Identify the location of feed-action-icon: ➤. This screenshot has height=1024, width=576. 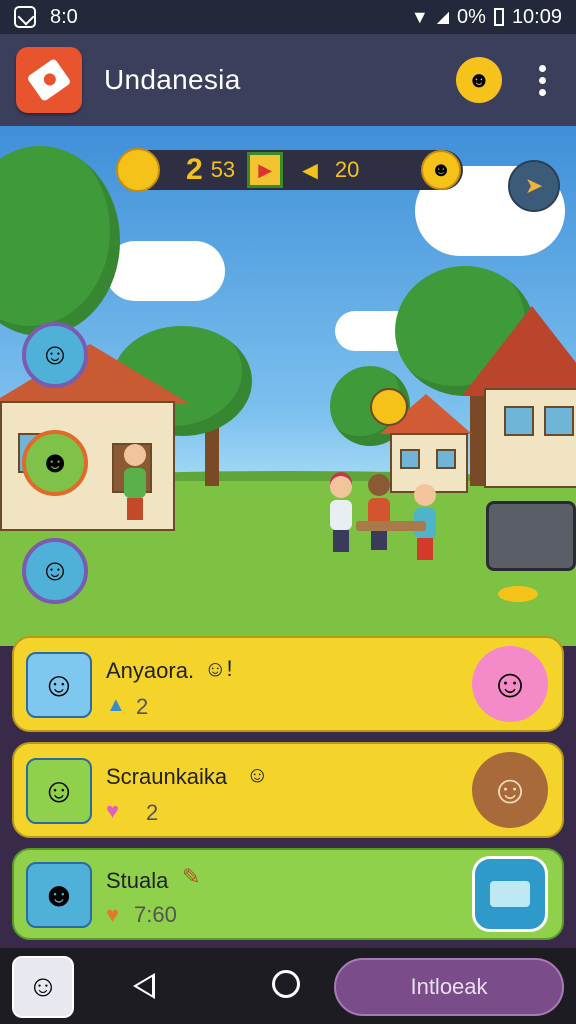
(534, 186).